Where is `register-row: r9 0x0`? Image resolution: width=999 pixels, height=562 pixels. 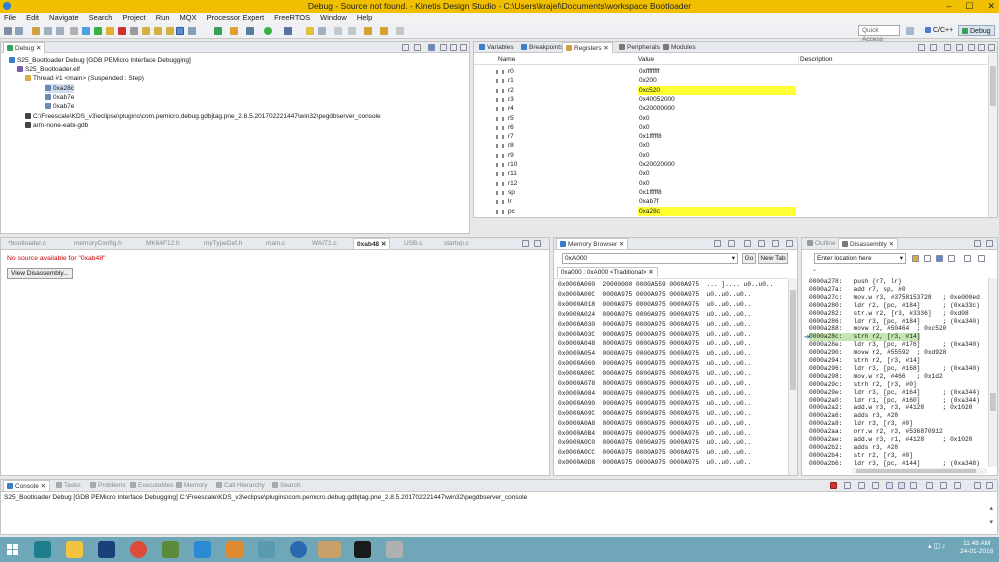
register-row: r9 0x0 is located at coordinates (730, 155).